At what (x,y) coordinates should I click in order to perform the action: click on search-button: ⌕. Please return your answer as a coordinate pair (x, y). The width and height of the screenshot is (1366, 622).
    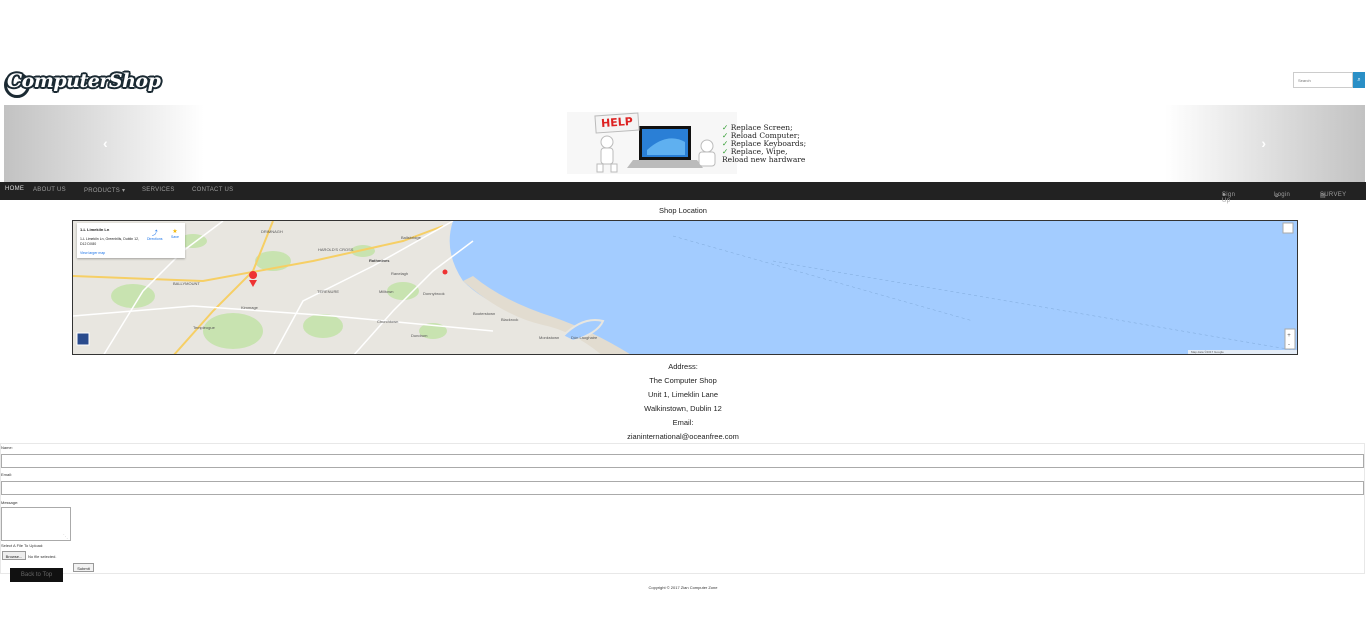
    Looking at the image, I should click on (1359, 80).